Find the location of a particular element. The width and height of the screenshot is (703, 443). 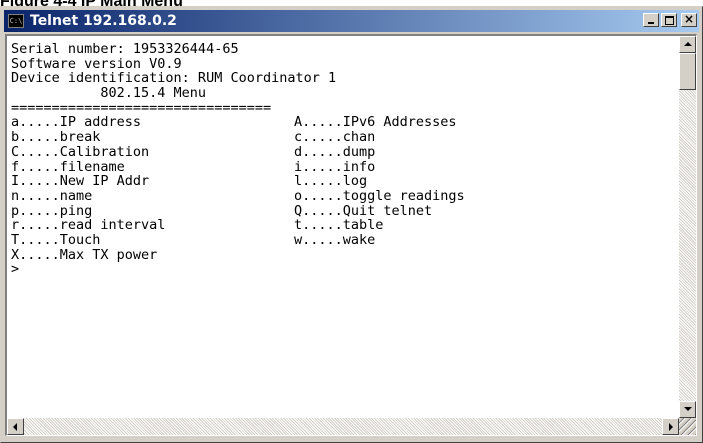

menu-item-chan: c.....chan is located at coordinates (335, 137).